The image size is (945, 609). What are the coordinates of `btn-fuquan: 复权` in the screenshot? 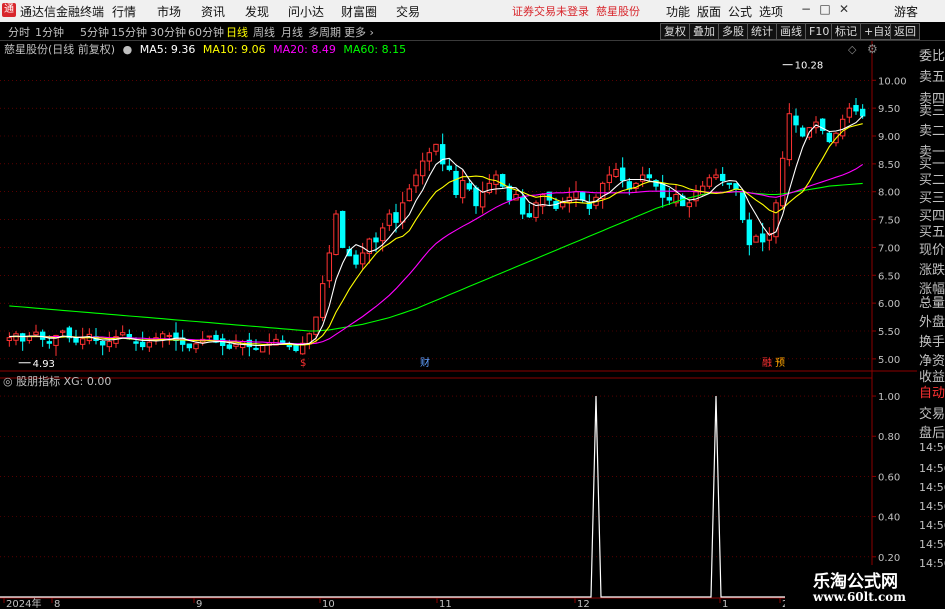 It's located at (675, 31).